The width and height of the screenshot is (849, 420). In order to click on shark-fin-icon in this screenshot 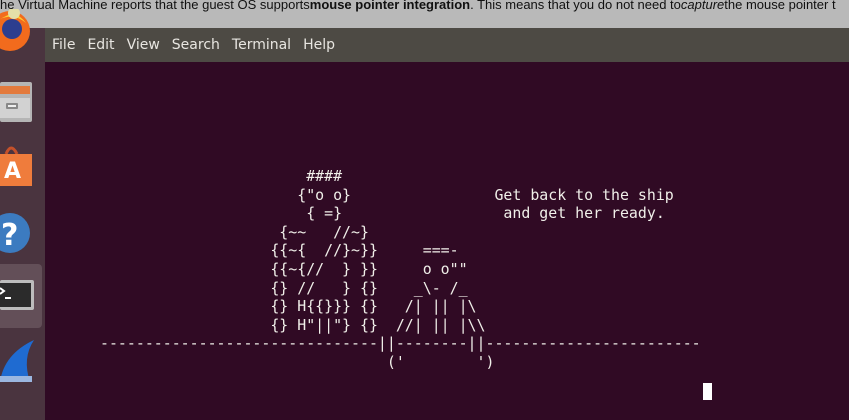, I will do `click(17, 361)`.